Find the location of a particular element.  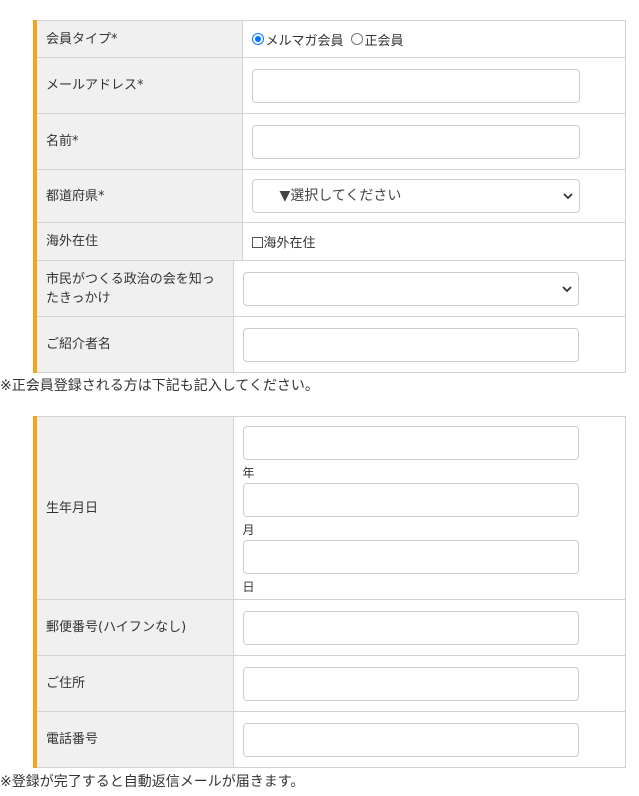

name-field-cell is located at coordinates (433, 141).